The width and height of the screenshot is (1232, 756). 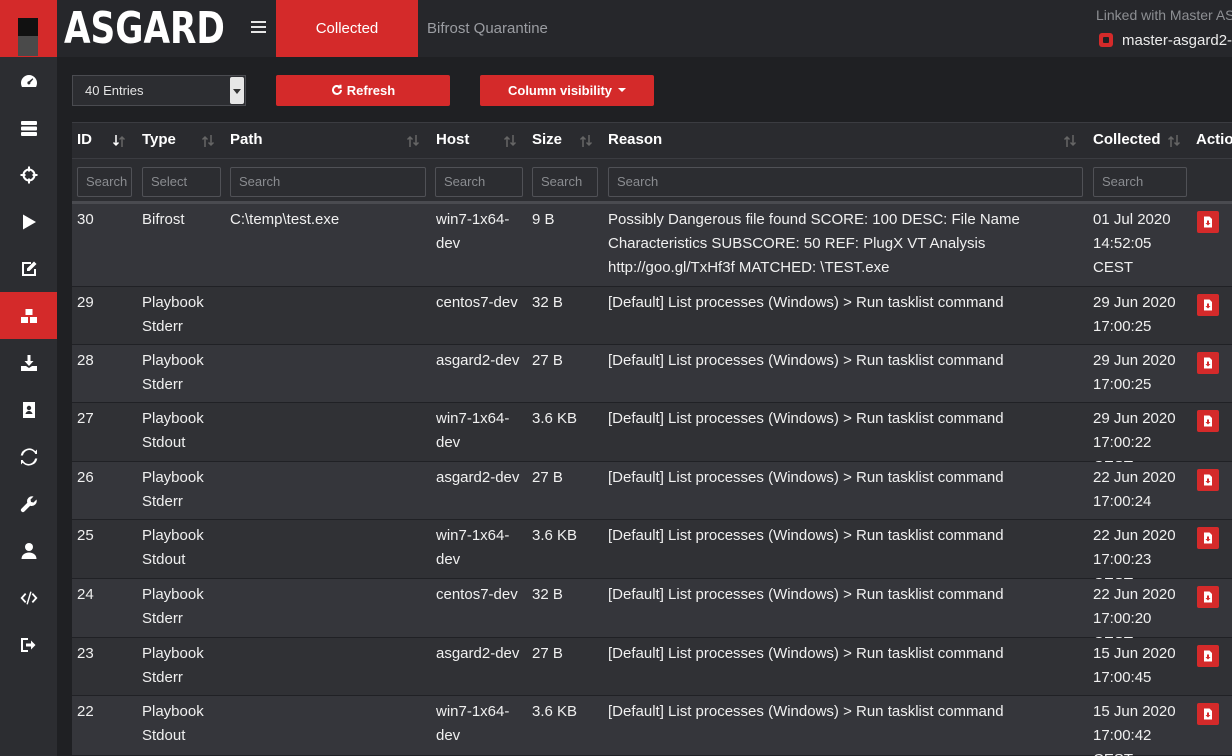 I want to click on column-header-reason: Reason, so click(x=632, y=141).